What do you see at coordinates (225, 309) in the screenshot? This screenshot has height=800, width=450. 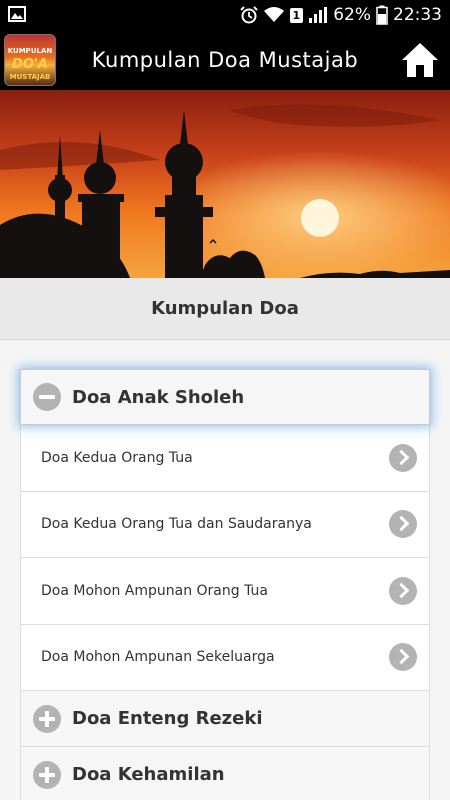 I see `section-title: Kumpulan Doa` at bounding box center [225, 309].